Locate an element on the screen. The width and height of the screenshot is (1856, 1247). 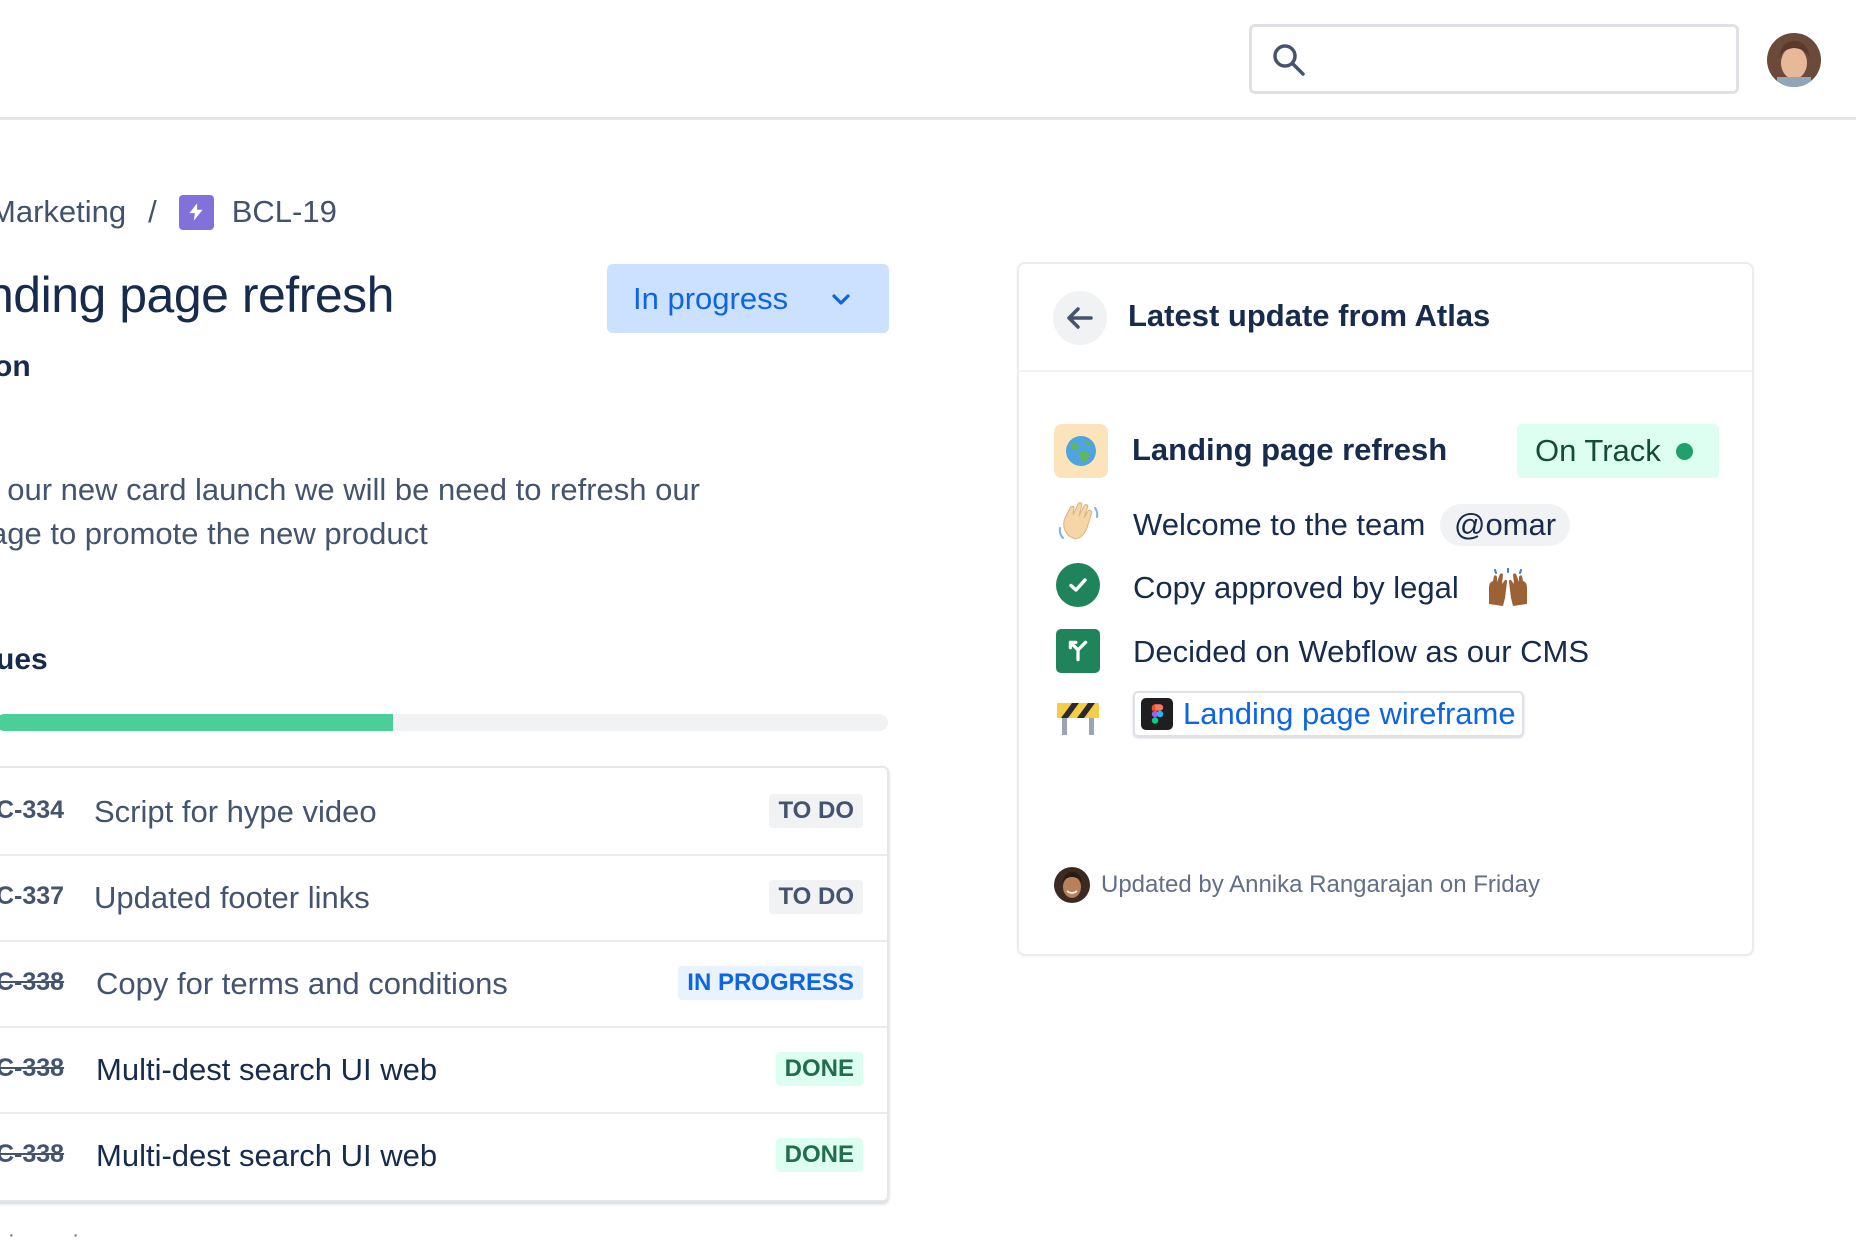
chevron-down-icon is located at coordinates (841, 300).